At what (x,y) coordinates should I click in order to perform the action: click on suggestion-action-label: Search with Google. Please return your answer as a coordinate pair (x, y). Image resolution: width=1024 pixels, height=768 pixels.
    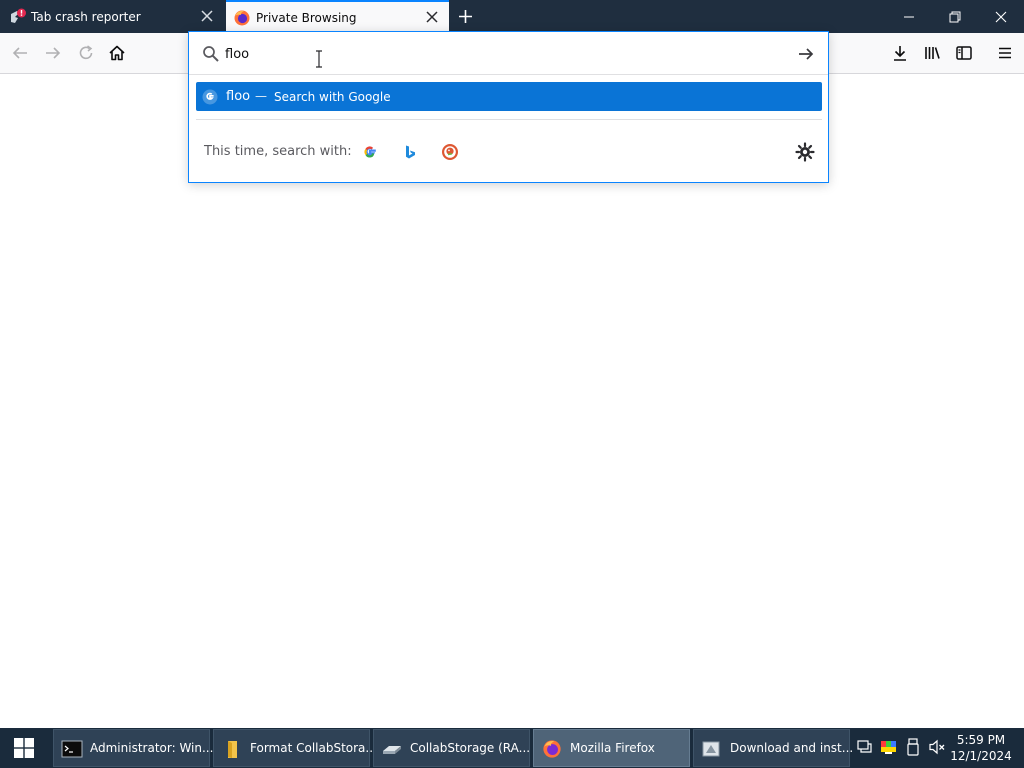
    Looking at the image, I should click on (332, 97).